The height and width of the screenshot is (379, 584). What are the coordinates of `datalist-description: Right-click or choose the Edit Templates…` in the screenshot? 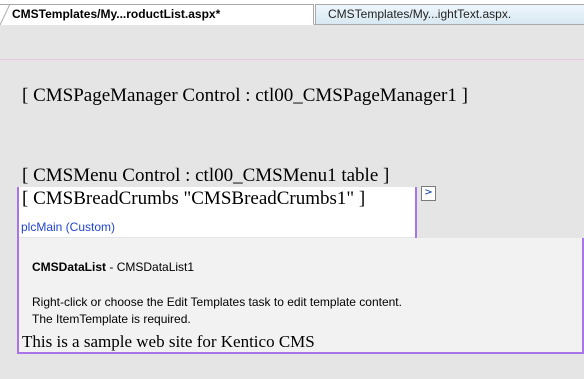 It's located at (304, 311).